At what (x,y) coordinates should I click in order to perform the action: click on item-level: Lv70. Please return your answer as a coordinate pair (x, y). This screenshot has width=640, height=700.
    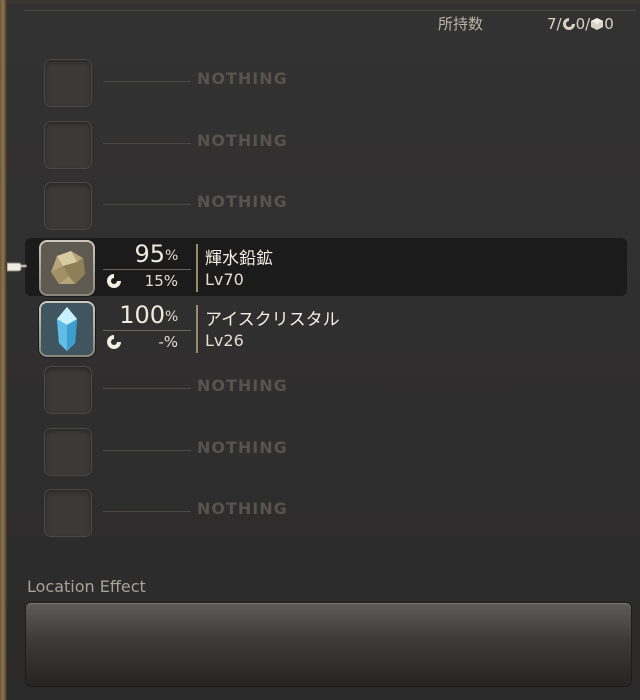
    Looking at the image, I should click on (224, 279).